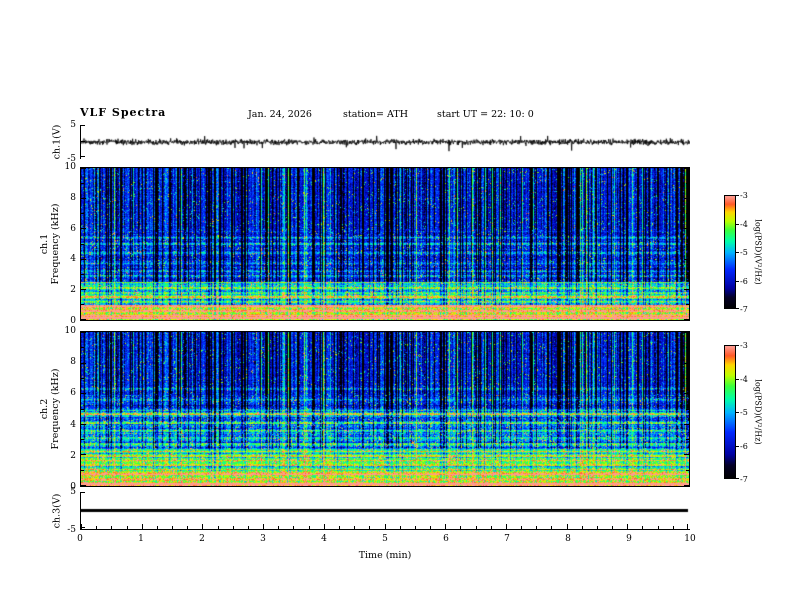 This screenshot has height=612, width=792. What do you see at coordinates (73, 228) in the screenshot?
I see `y-tick-label: 6` at bounding box center [73, 228].